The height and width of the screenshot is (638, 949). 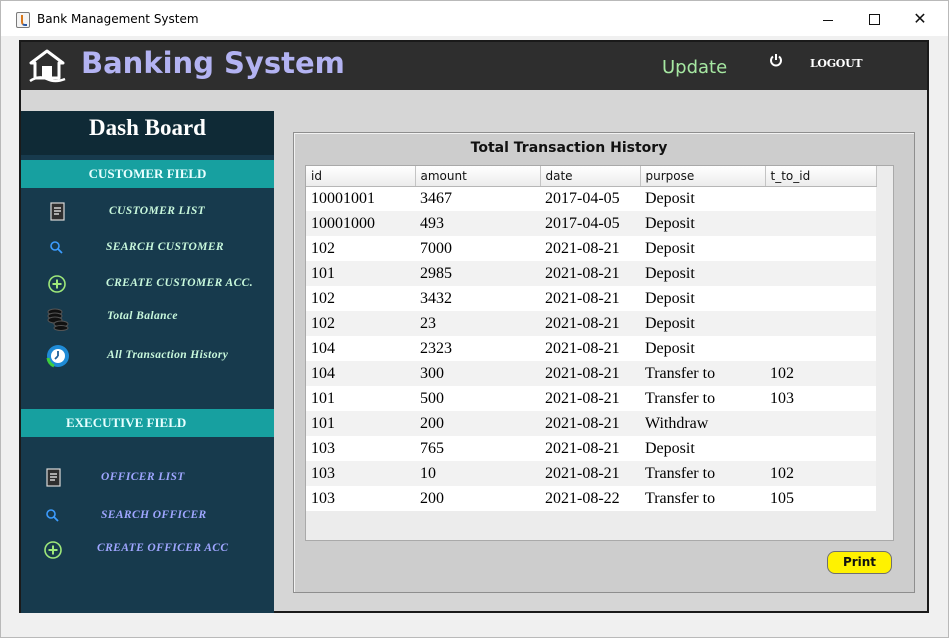 I want to click on column-header-t-to-id: t_to_id, so click(x=821, y=176).